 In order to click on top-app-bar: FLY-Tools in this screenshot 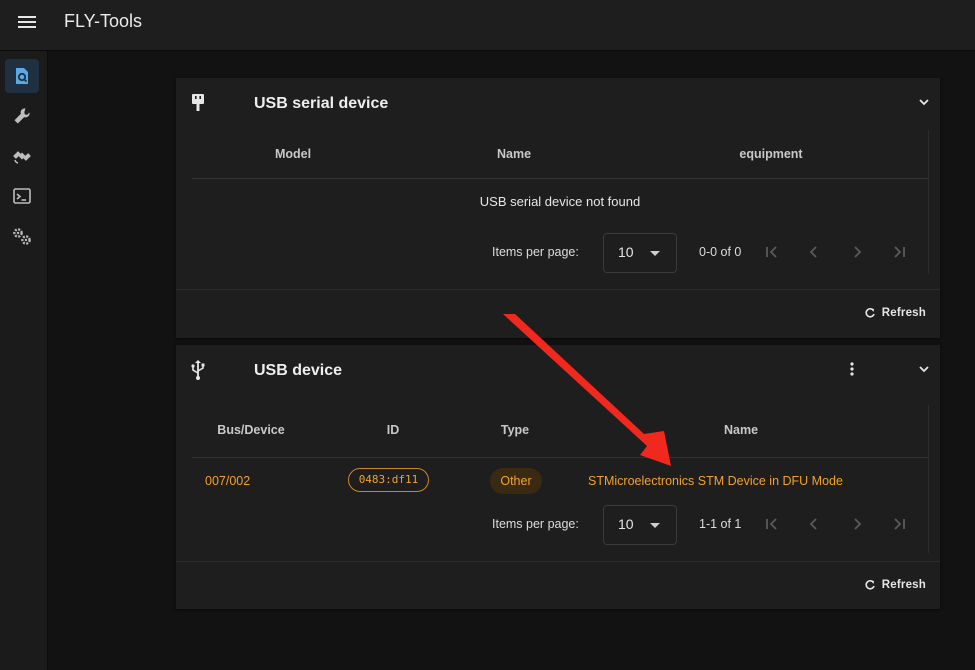, I will do `click(487, 25)`.